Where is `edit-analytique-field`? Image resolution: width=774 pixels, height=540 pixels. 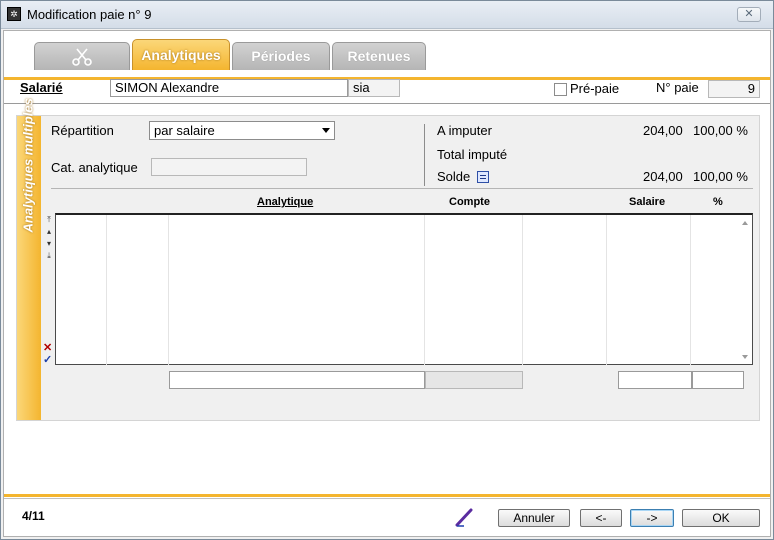
edit-analytique-field is located at coordinates (297, 380).